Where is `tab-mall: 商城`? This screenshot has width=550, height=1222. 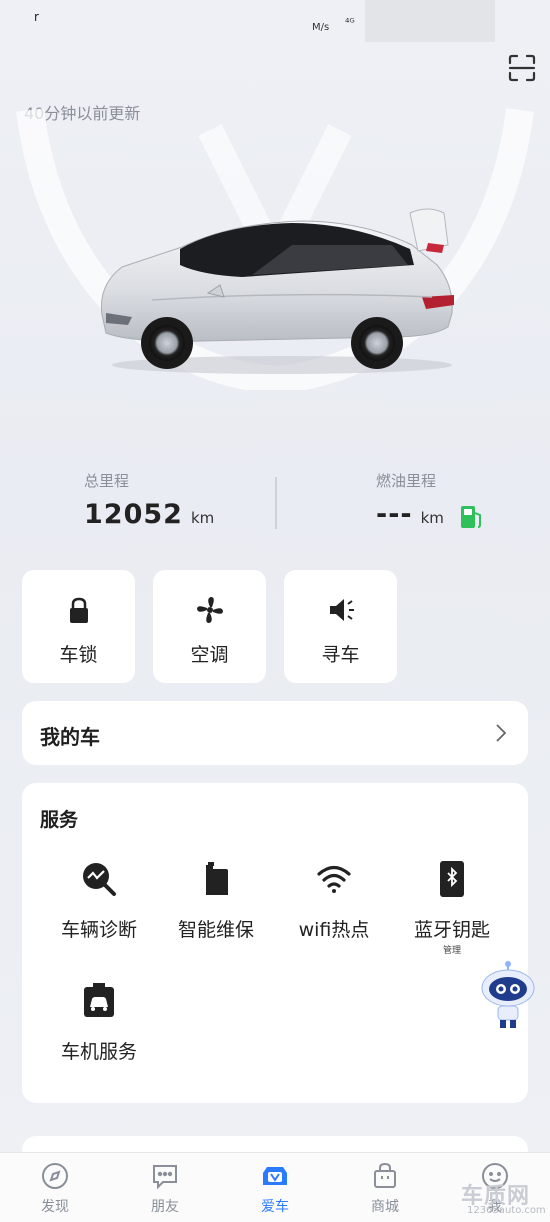 tab-mall: 商城 is located at coordinates (385, 1188).